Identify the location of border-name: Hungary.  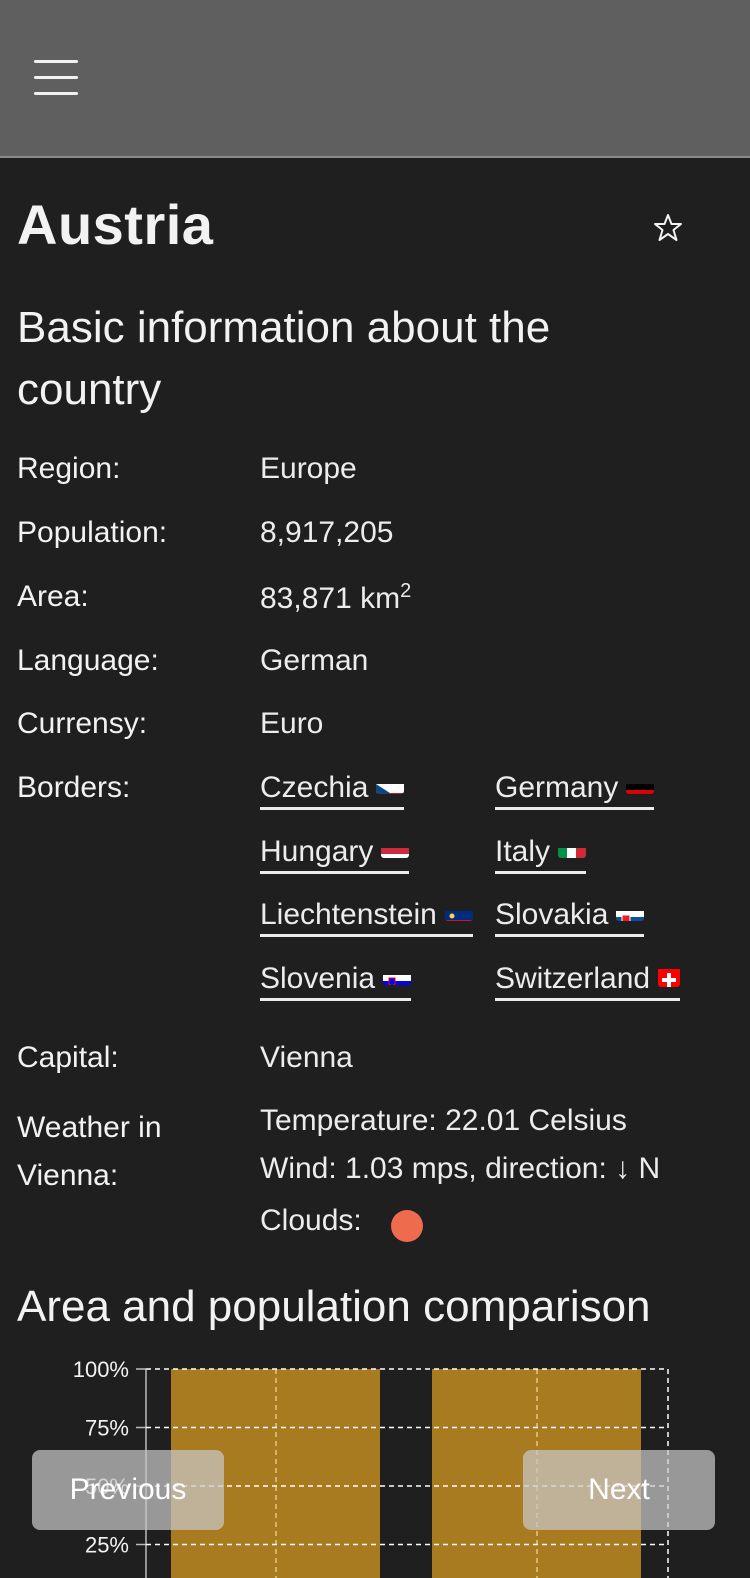
(317, 851).